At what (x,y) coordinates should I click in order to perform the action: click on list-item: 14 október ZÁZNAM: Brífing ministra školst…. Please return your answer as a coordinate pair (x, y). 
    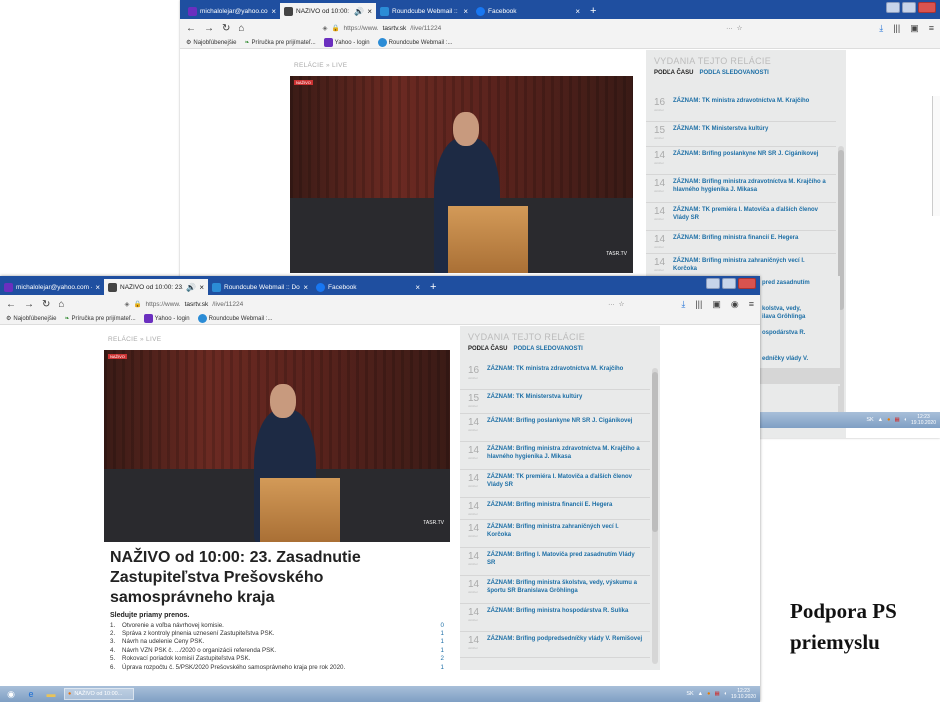
    Looking at the image, I should click on (555, 590).